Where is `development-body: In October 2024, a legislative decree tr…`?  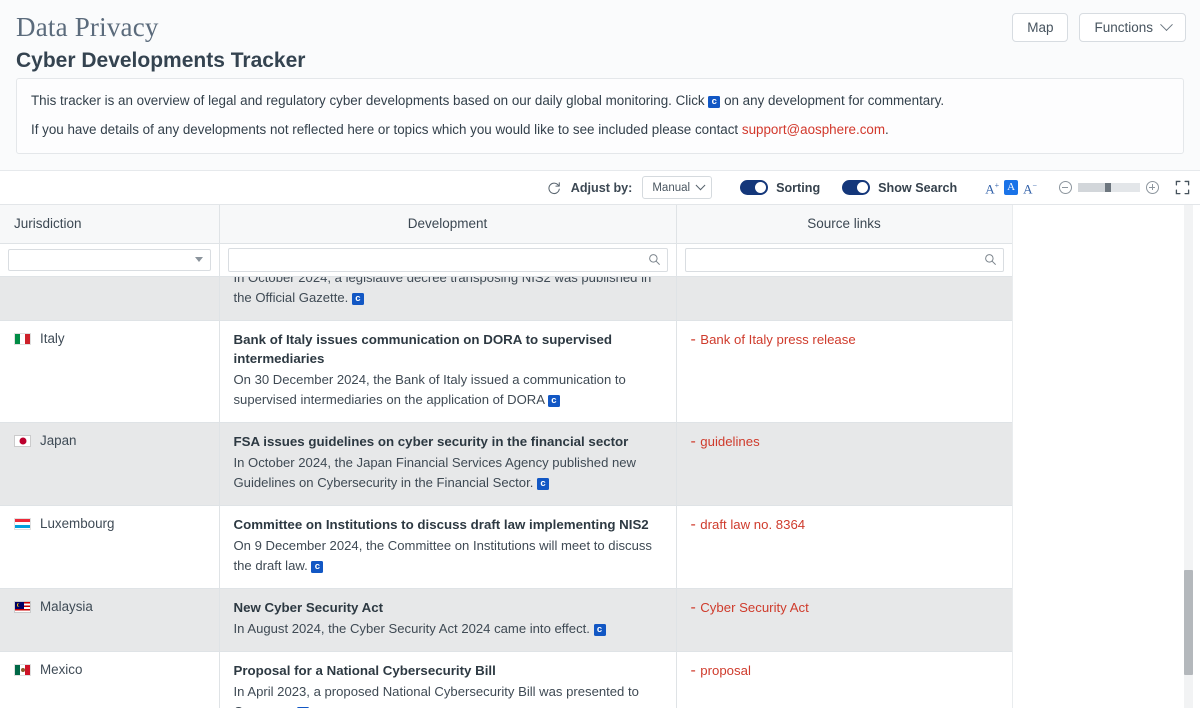
development-body: In October 2024, a legislative decree tr… is located at coordinates (442, 291).